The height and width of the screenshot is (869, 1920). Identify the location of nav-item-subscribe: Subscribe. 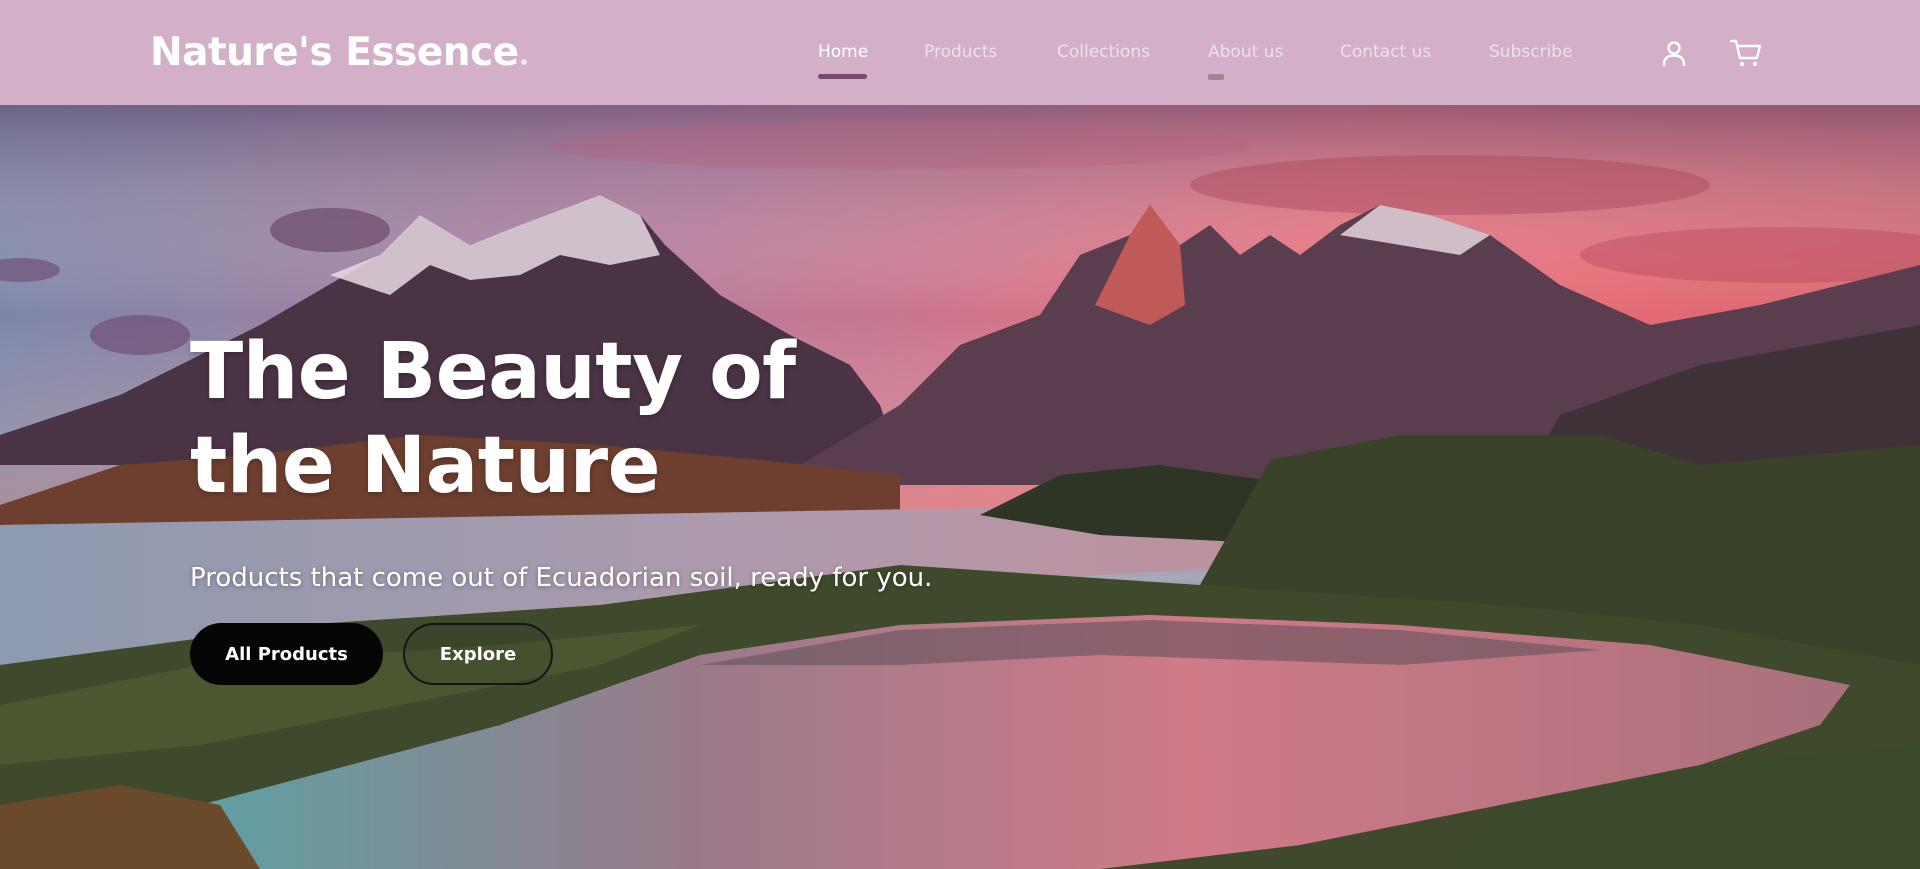
(1531, 52).